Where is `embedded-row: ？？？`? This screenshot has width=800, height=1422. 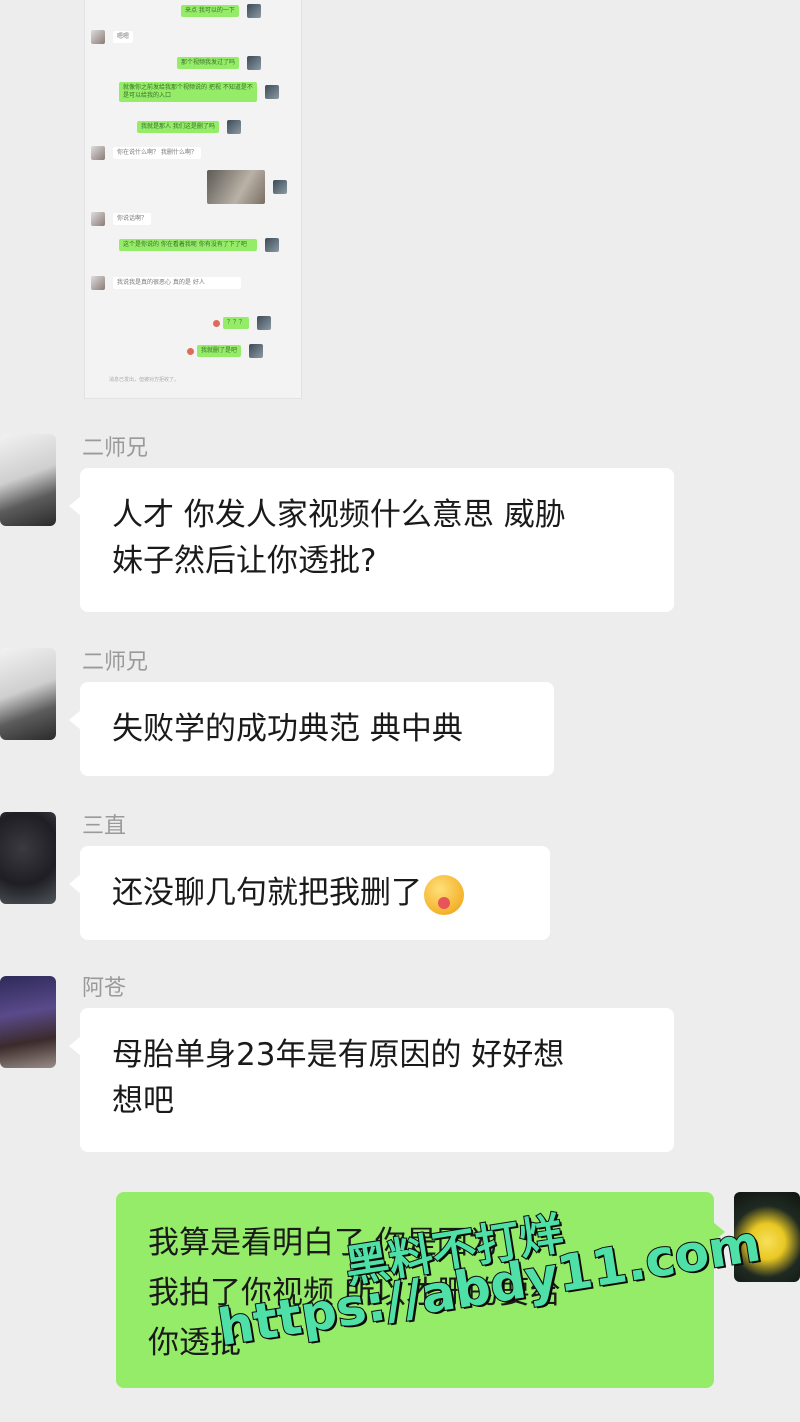 embedded-row: ？？？ is located at coordinates (242, 323).